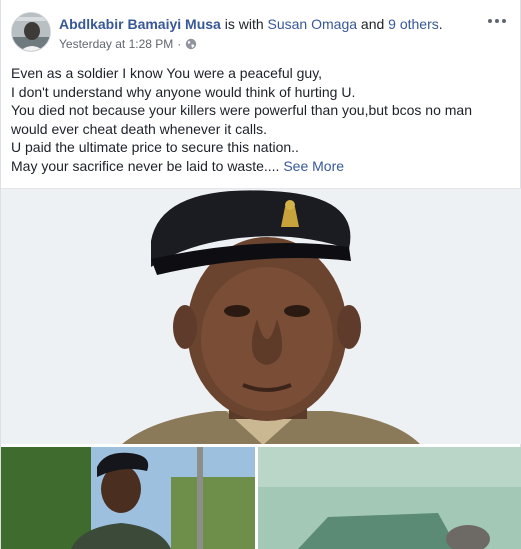 The image size is (521, 549). What do you see at coordinates (244, 24) in the screenshot?
I see `with-text: is with` at bounding box center [244, 24].